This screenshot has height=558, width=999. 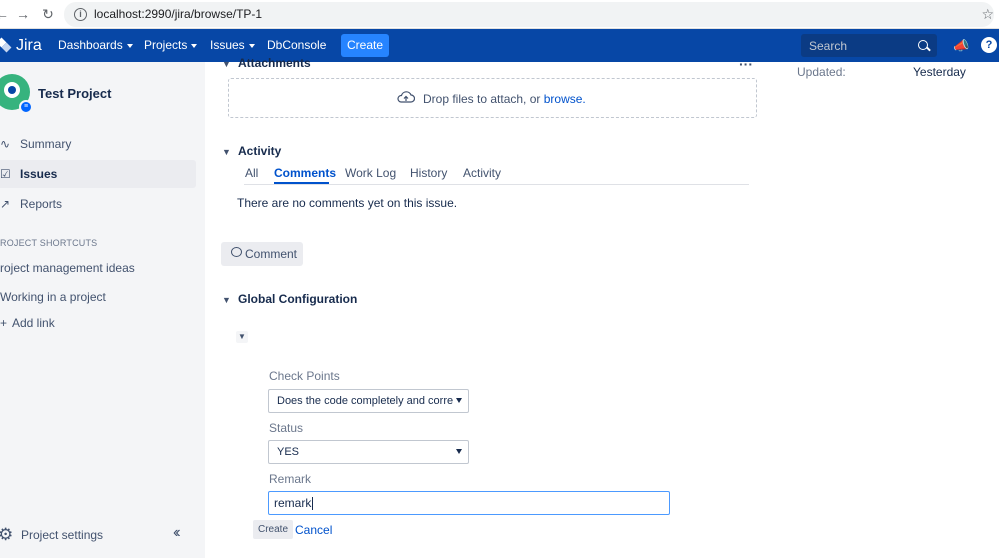 What do you see at coordinates (828, 46) in the screenshot?
I see `search-placeholder: Search` at bounding box center [828, 46].